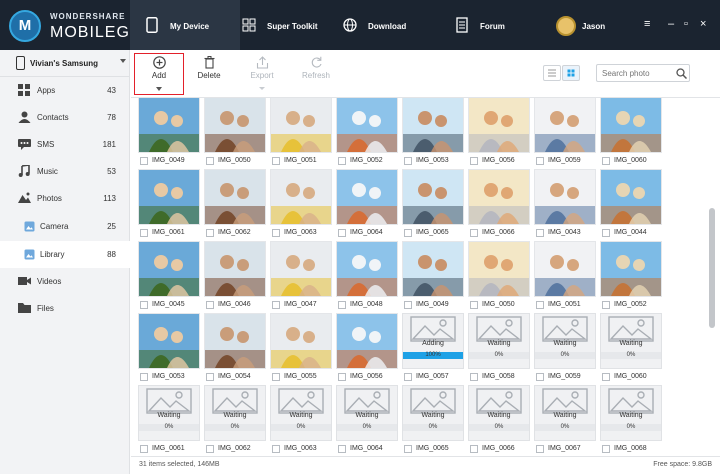 The image size is (720, 474). Describe the element at coordinates (631, 131) in the screenshot. I see `photo-item: IMG_0060` at that location.